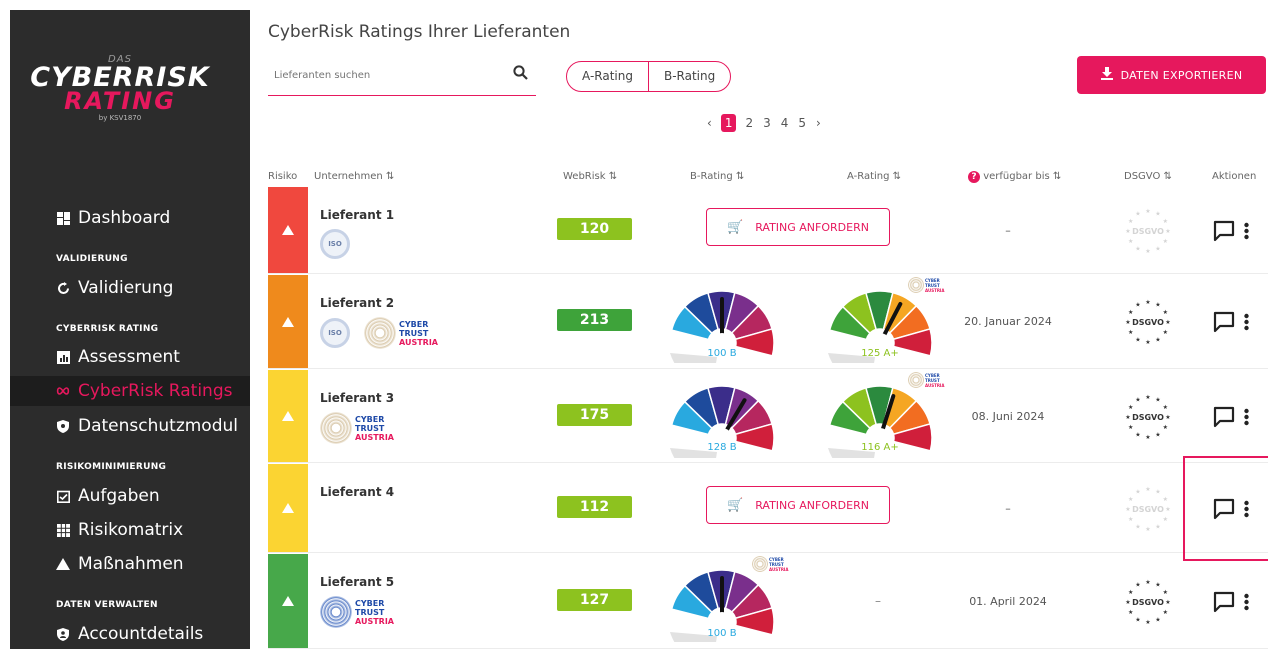  Describe the element at coordinates (130, 496) in the screenshot. I see `sidebar-item-aufgaben: Aufgaben` at that location.